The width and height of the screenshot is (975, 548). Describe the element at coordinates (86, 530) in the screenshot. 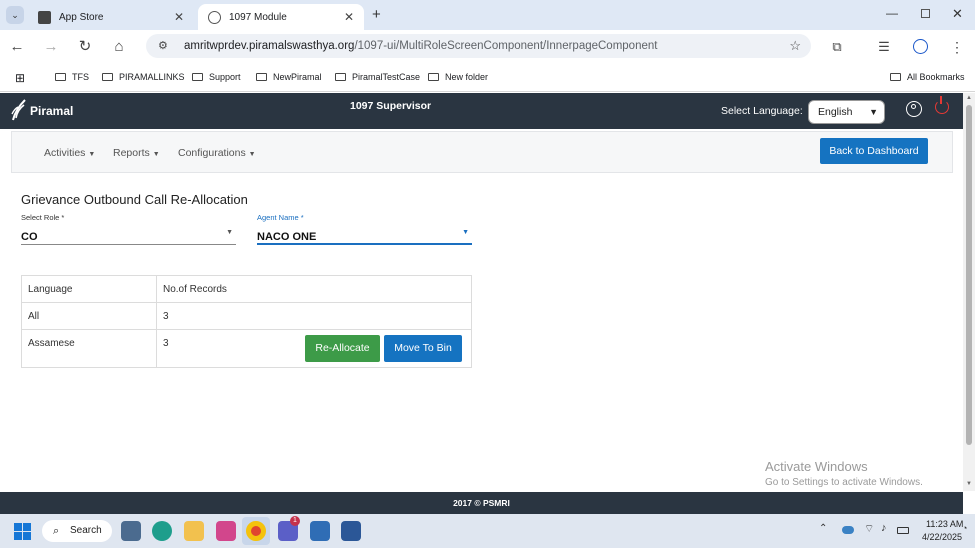

I see `search-label: Search` at that location.